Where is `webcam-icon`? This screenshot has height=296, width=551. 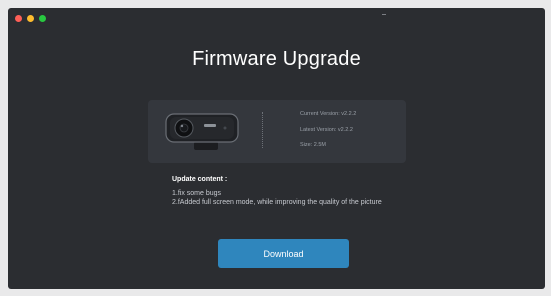
webcam-icon is located at coordinates (202, 131).